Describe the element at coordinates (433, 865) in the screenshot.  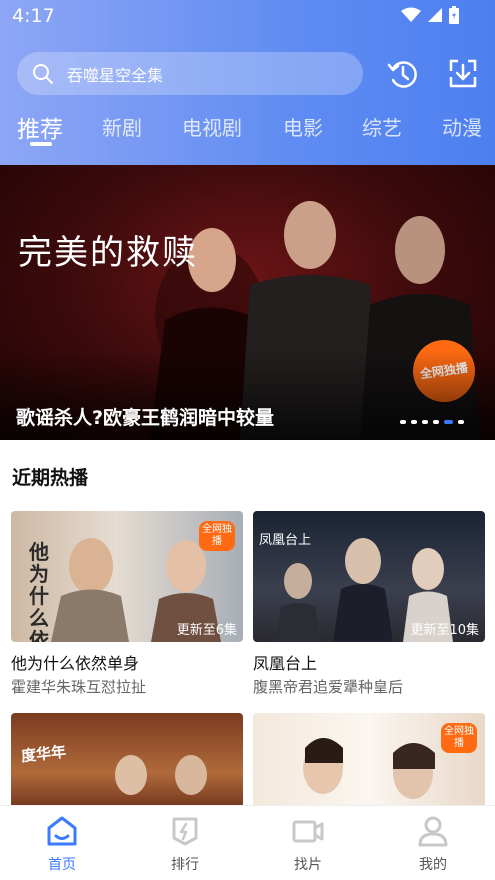
I see `nav-profile-label: 我的` at that location.